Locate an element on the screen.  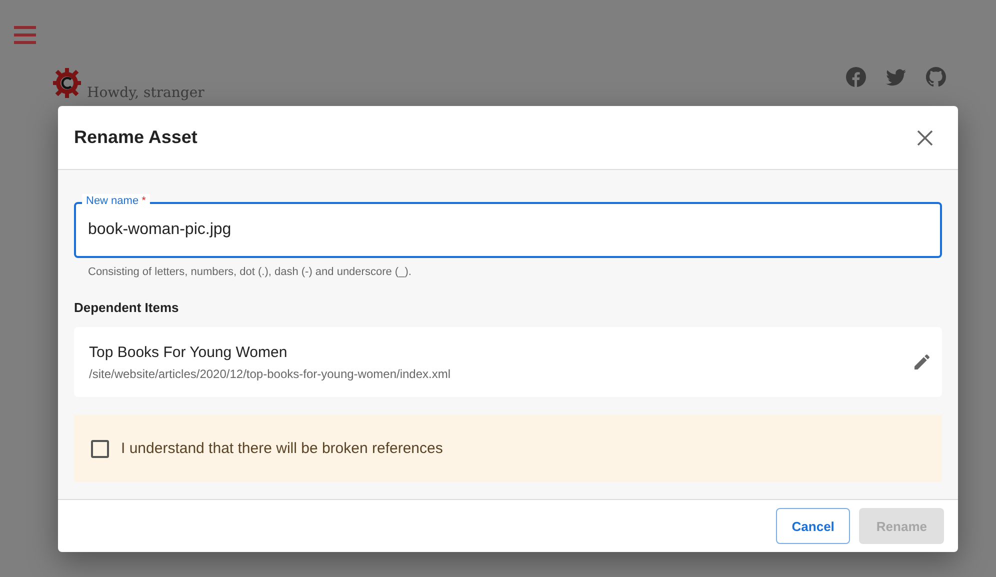
helper-text: Consisting of letters, numbers, dot (.), dash (-) and underscore (_). is located at coordinates (250, 272).